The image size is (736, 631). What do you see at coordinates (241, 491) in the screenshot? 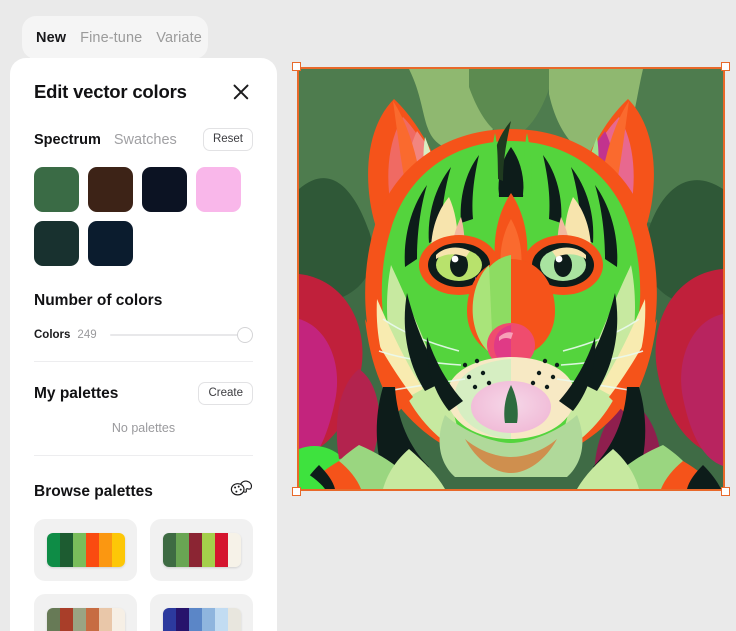
I see `palette-icon` at bounding box center [241, 491].